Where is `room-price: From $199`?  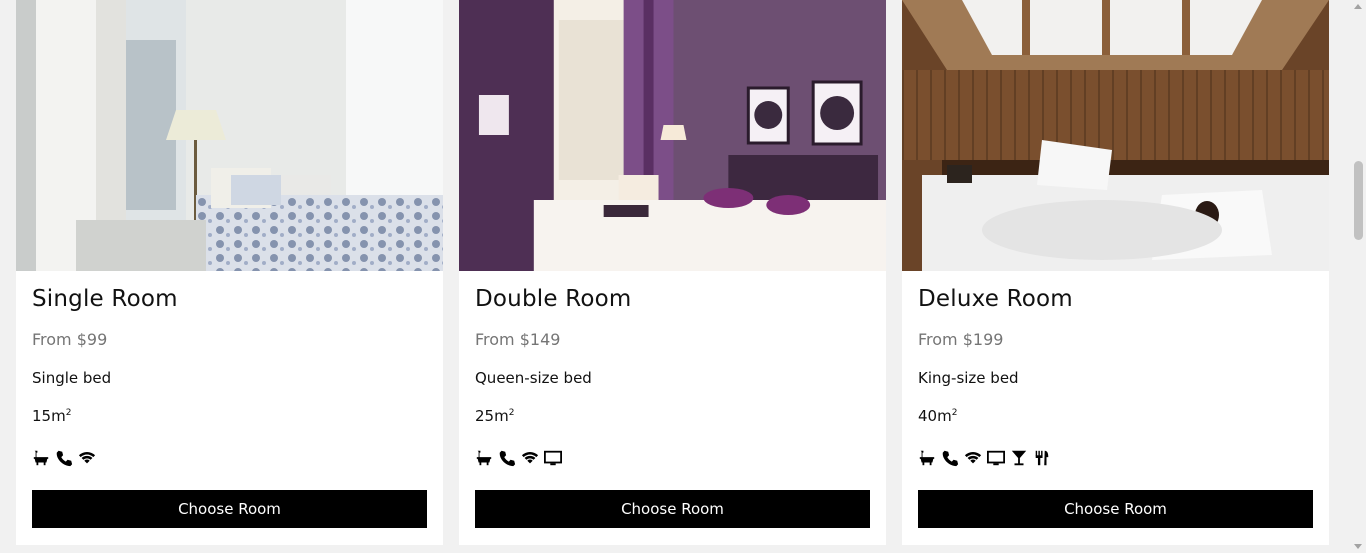 room-price: From $199 is located at coordinates (961, 339).